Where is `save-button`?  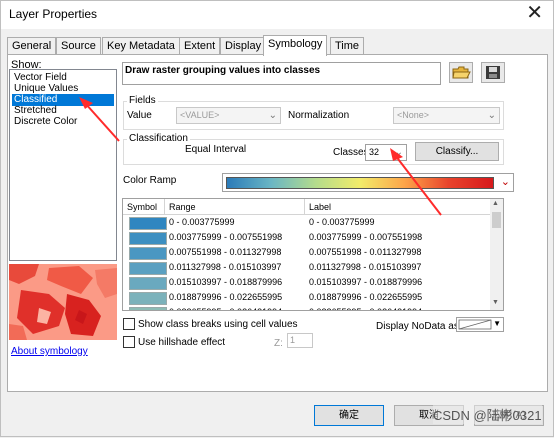
save-button is located at coordinates (493, 72).